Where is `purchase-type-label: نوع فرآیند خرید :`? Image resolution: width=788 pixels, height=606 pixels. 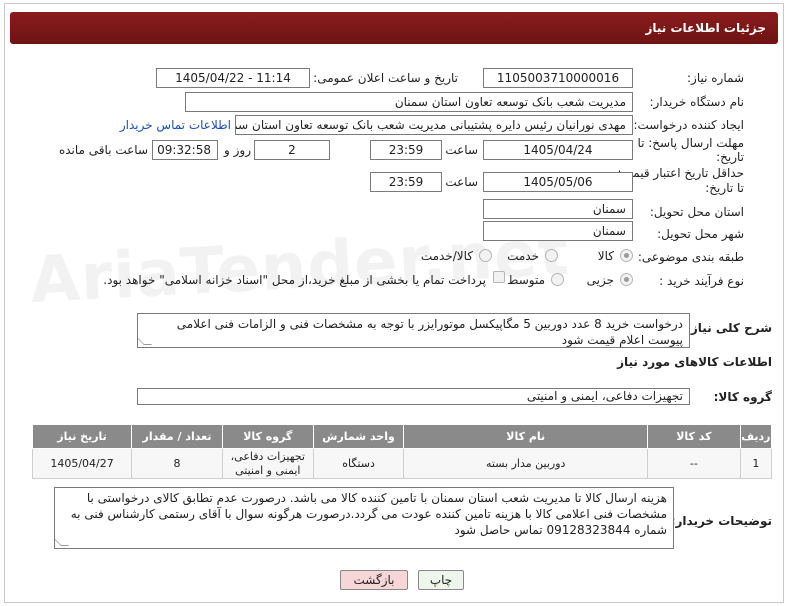 purchase-type-label: نوع فرآیند خرید : is located at coordinates (701, 281).